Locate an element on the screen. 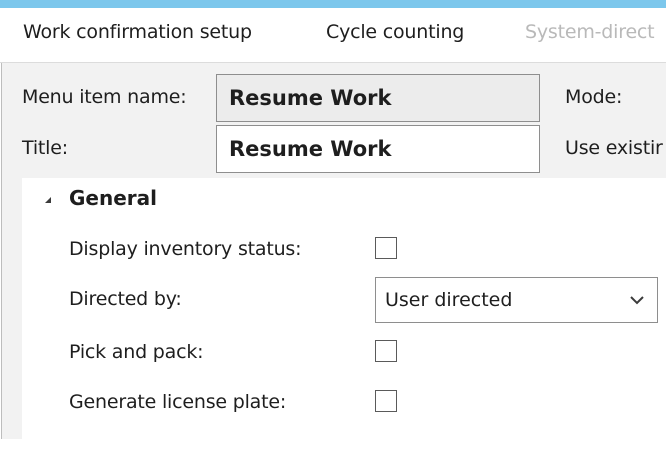 Image resolution: width=666 pixels, height=452 pixels. generate-license-plate-label: Generate license plate: is located at coordinates (178, 402).